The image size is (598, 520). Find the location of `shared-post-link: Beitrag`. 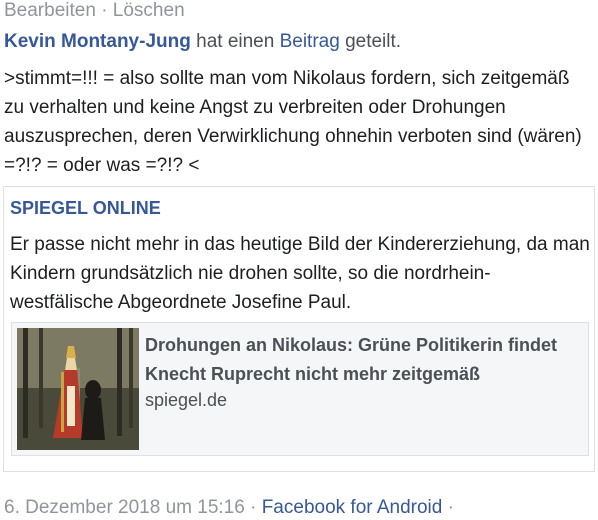

shared-post-link: Beitrag is located at coordinates (310, 41).